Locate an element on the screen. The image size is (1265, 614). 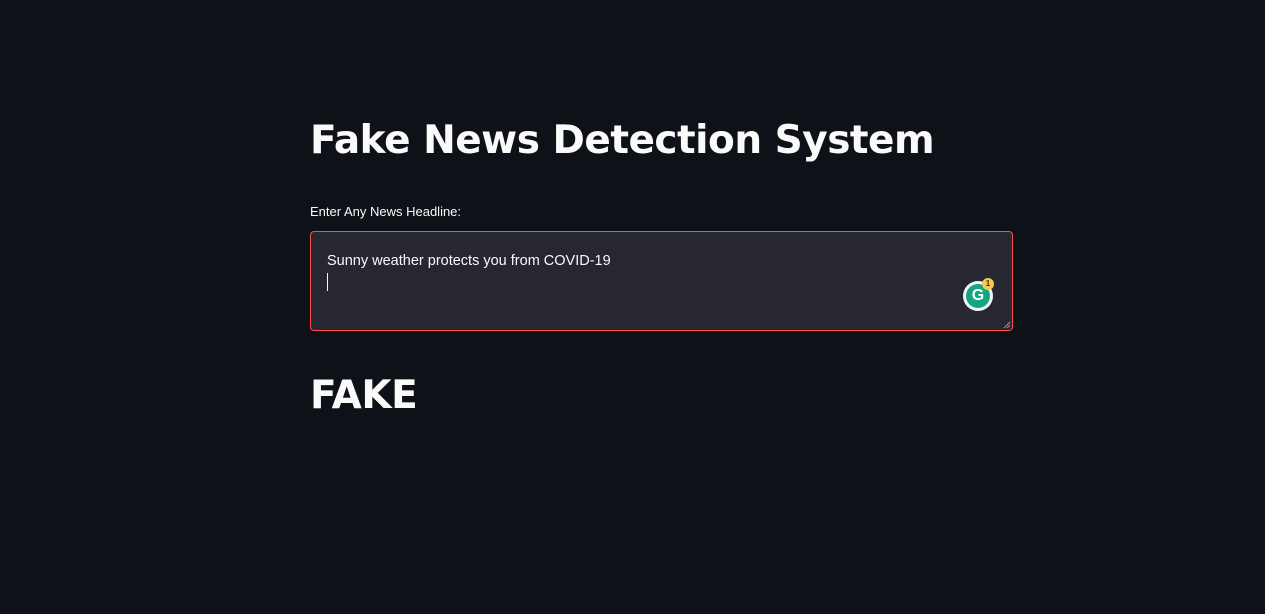
page-title: Fake News Detection System is located at coordinates (622, 140).